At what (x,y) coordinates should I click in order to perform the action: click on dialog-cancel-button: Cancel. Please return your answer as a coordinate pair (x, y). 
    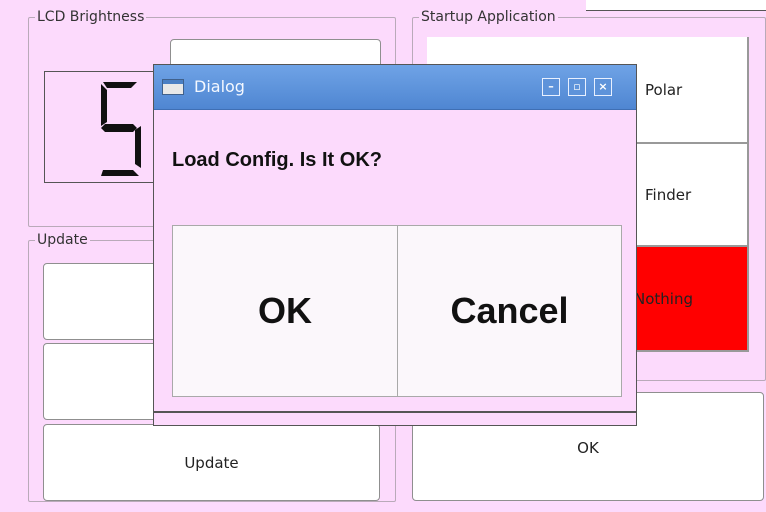
    Looking at the image, I should click on (509, 311).